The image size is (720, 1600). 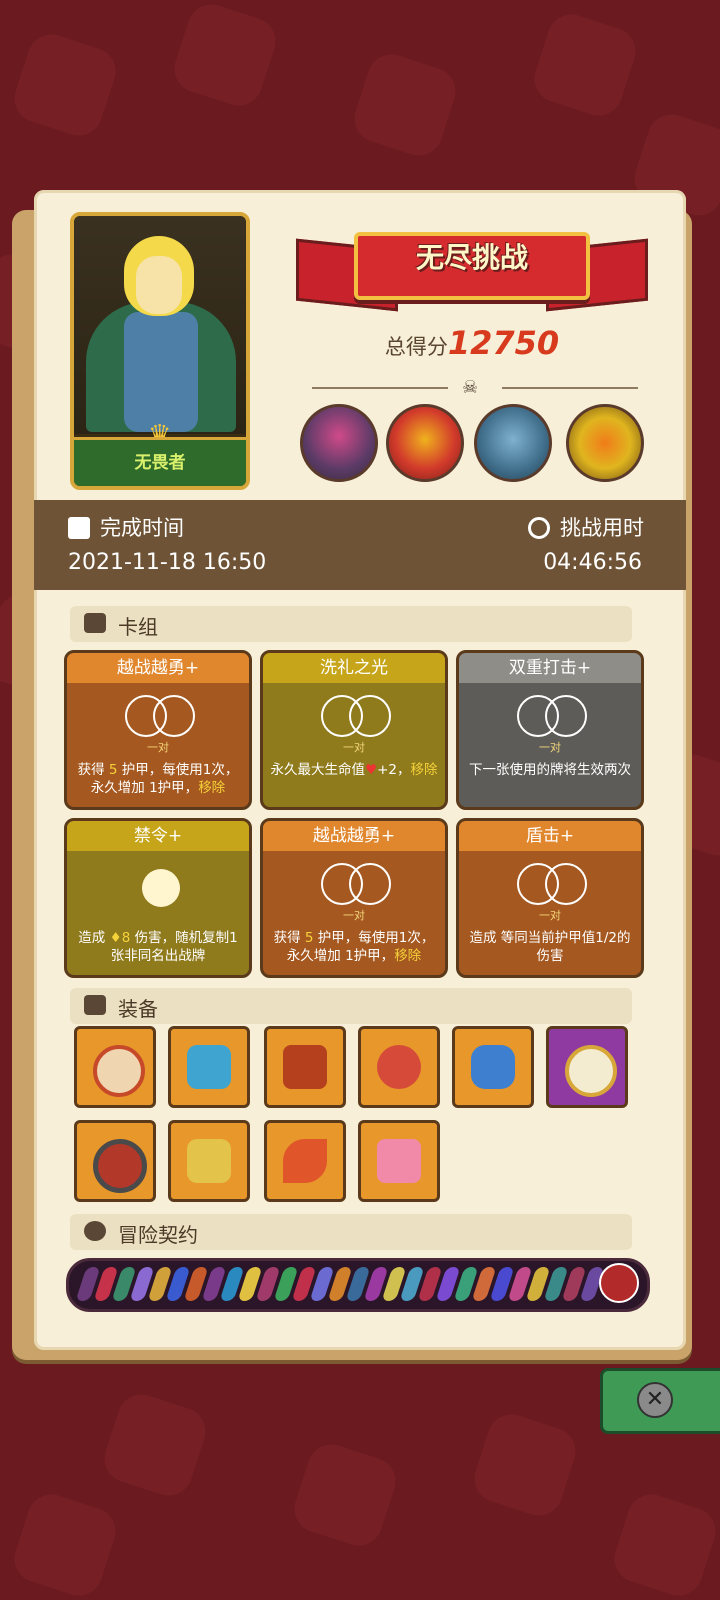 I want to click on duration-label: 挑战用时, so click(x=602, y=528).